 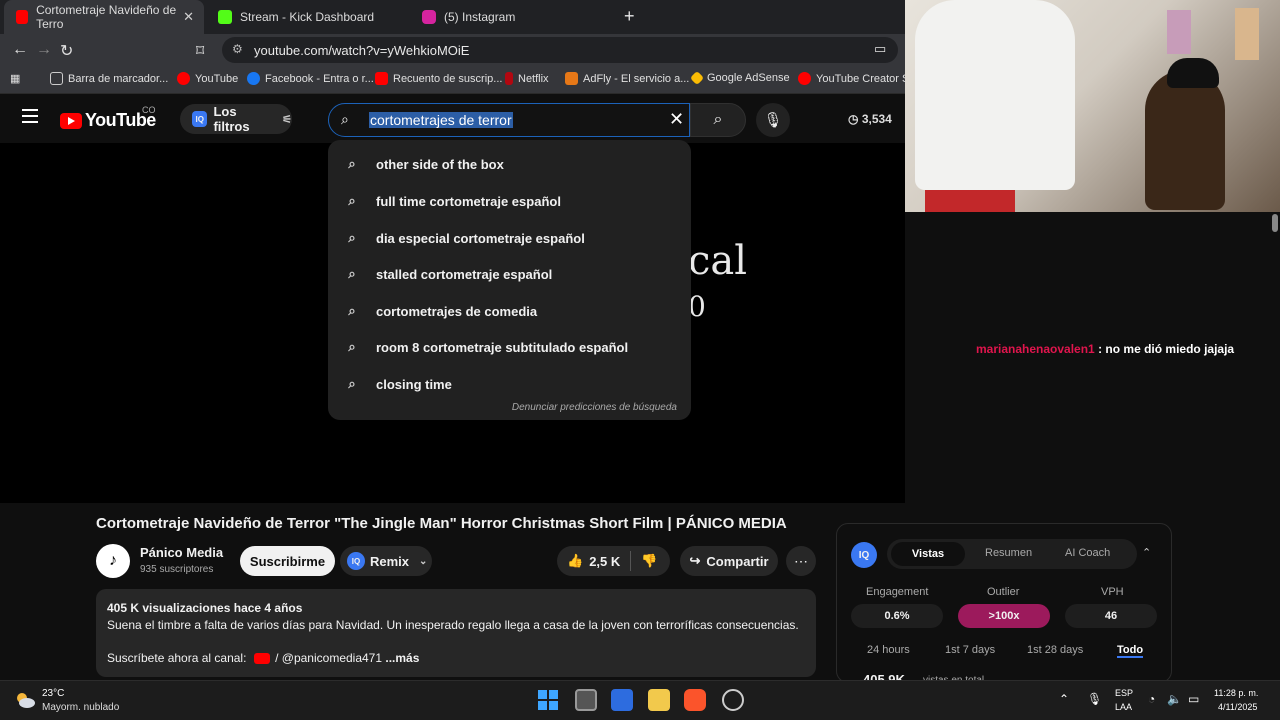 What do you see at coordinates (748, 78) in the screenshot?
I see `bookmark-label: Google AdSense` at bounding box center [748, 78].